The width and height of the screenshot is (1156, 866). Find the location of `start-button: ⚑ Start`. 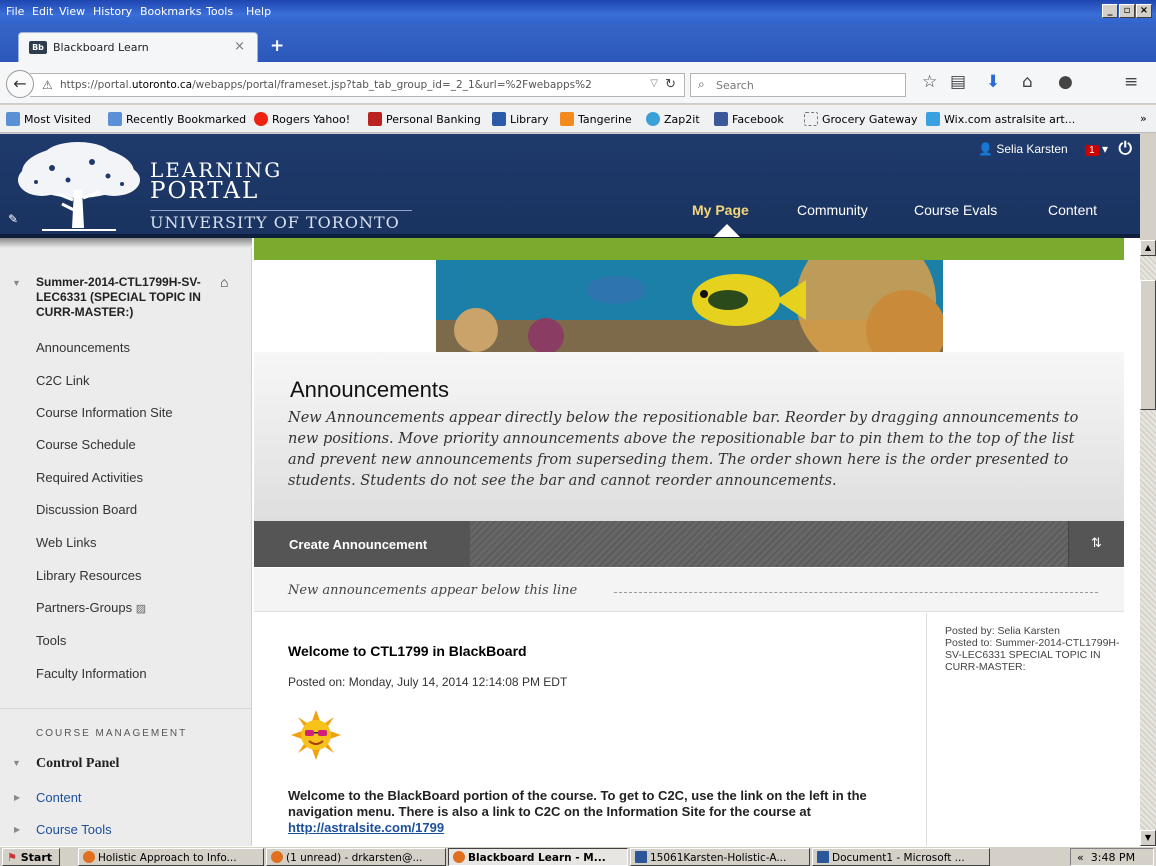

start-button: ⚑ Start is located at coordinates (31, 857).